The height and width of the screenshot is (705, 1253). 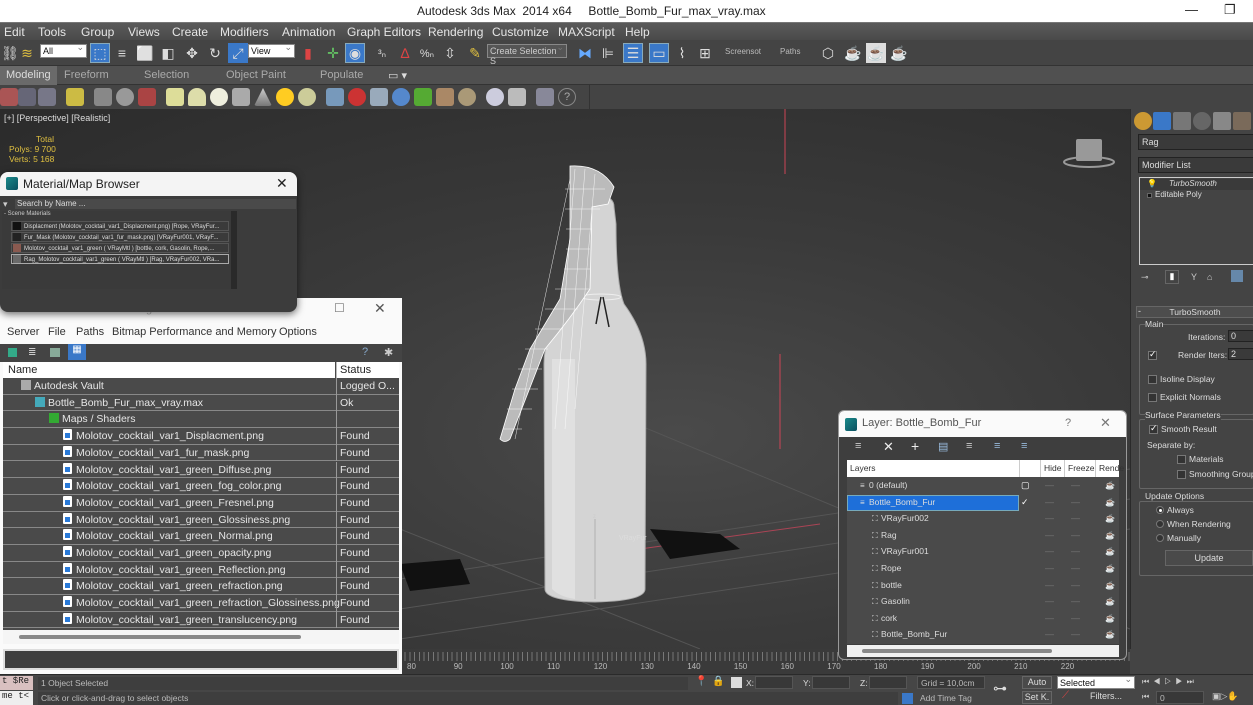 I want to click on detail-view-icon, so click(x=55, y=352).